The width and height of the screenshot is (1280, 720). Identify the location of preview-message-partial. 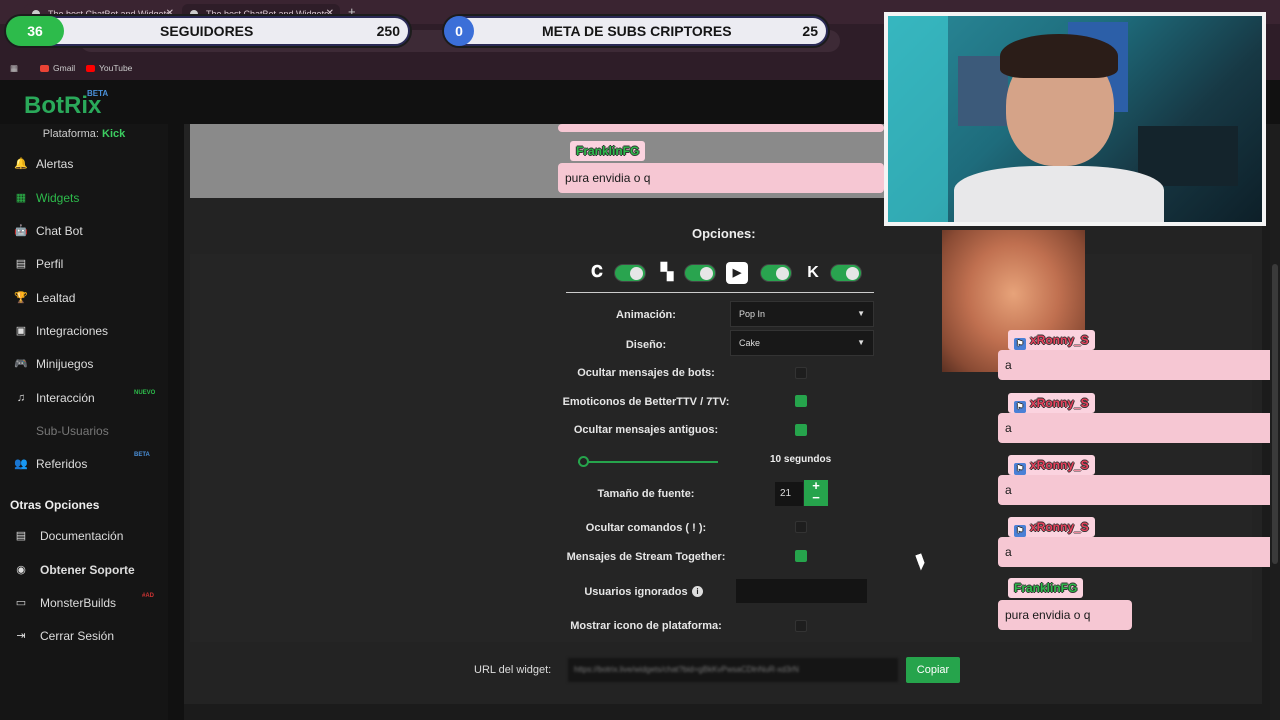
(721, 128).